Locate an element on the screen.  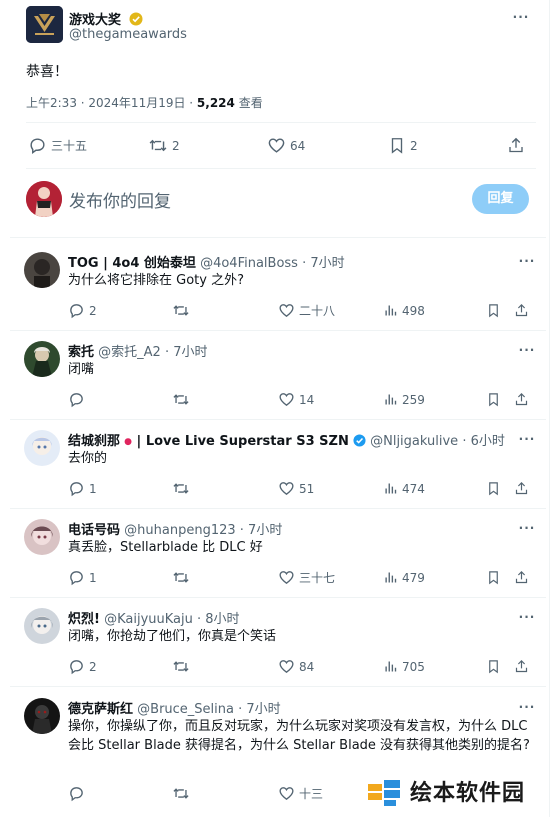
reply-header: 炽烈! @KaijyuuKaju · 8小时 is located at coordinates (154, 617).